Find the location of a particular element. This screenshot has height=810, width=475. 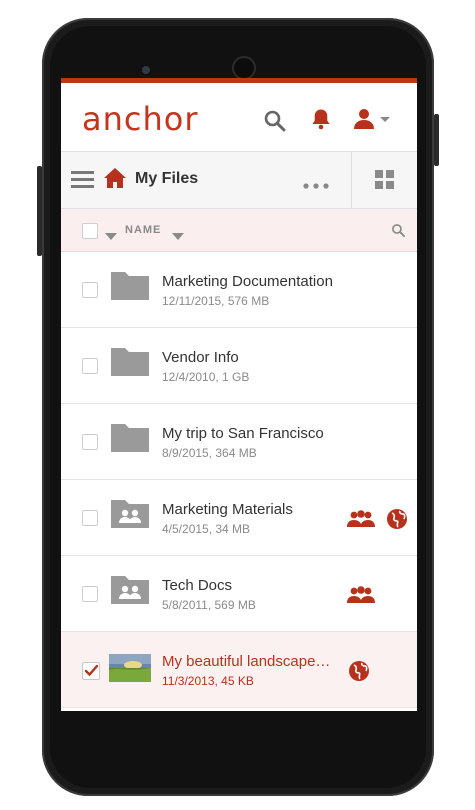

power-button is located at coordinates (436, 140).